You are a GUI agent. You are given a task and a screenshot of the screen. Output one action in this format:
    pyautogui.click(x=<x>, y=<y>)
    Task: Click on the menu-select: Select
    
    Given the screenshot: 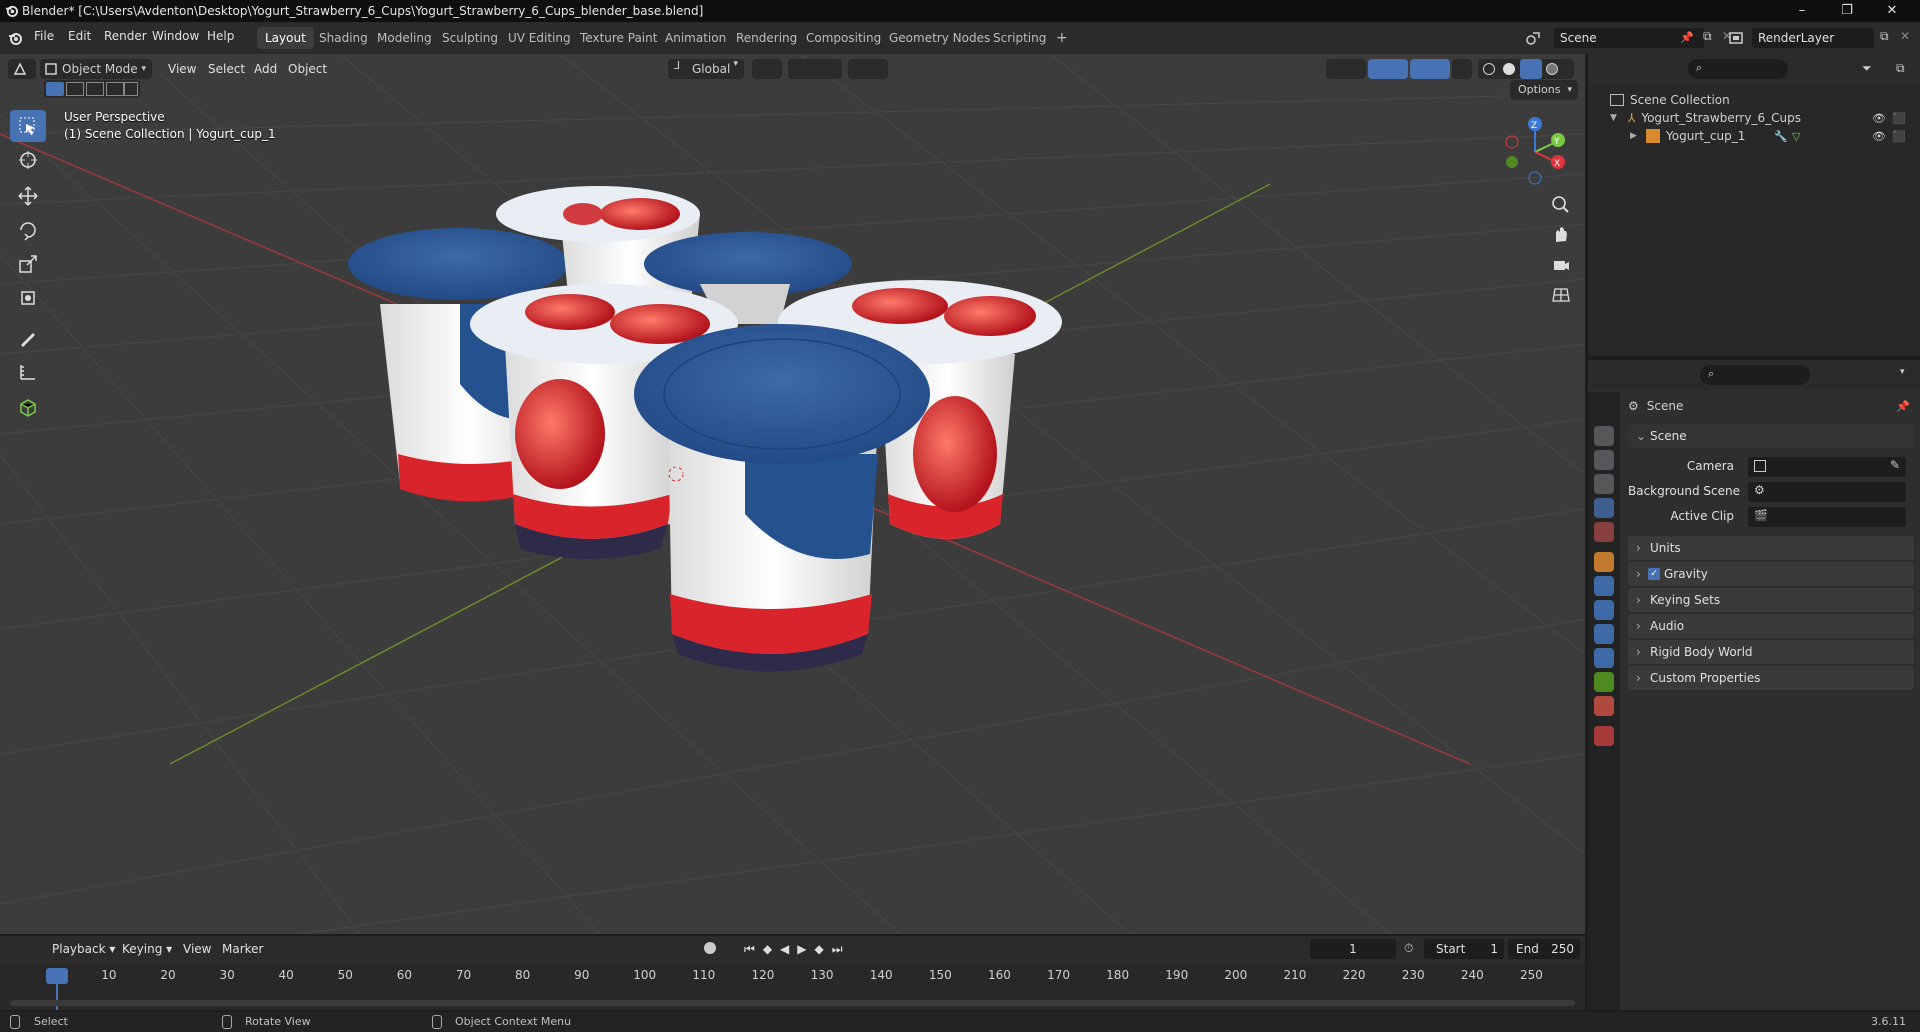 What is the action you would take?
    pyautogui.click(x=226, y=69)
    